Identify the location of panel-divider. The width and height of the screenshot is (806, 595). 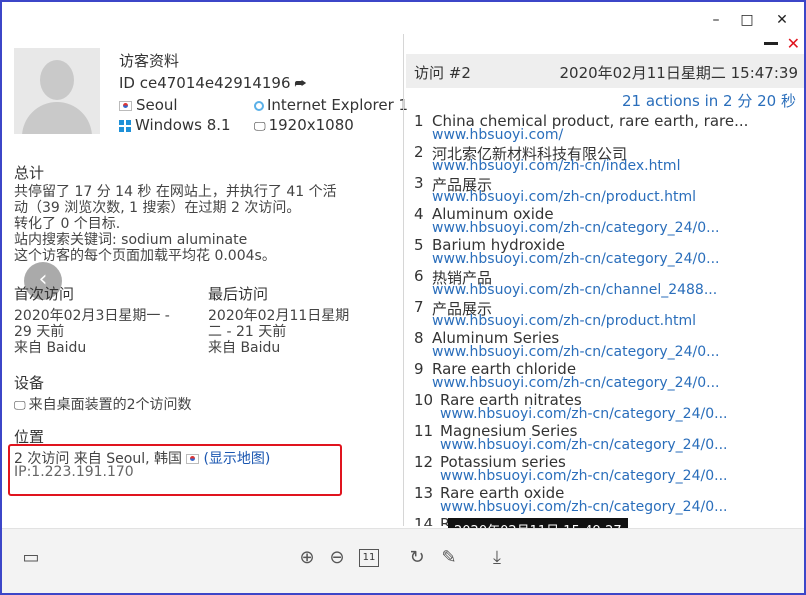
(403, 280).